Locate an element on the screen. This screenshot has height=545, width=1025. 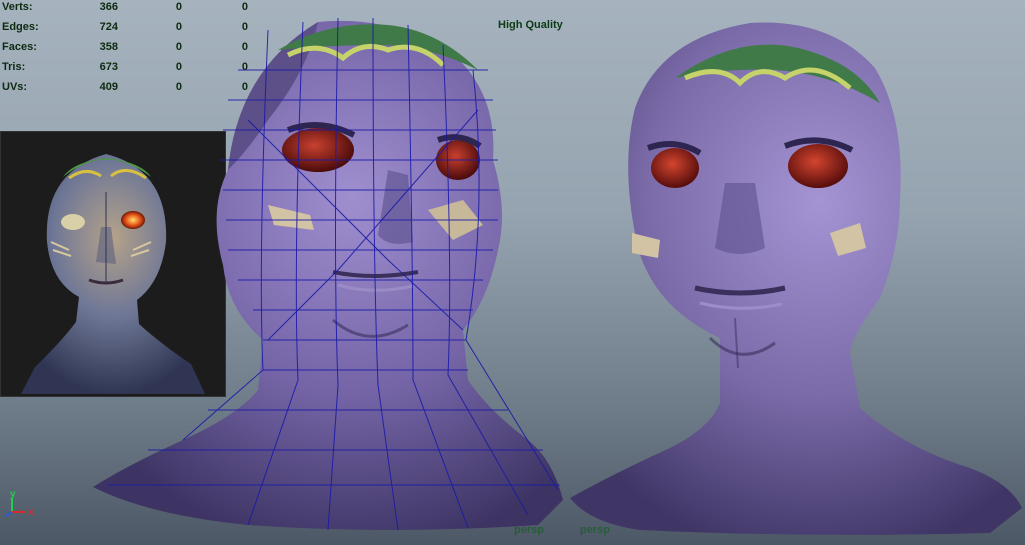
axis-gizmo: y x is located at coordinates (19, 503).